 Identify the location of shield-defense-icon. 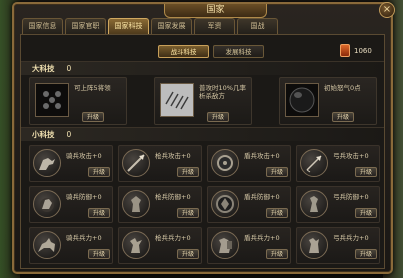
(225, 204).